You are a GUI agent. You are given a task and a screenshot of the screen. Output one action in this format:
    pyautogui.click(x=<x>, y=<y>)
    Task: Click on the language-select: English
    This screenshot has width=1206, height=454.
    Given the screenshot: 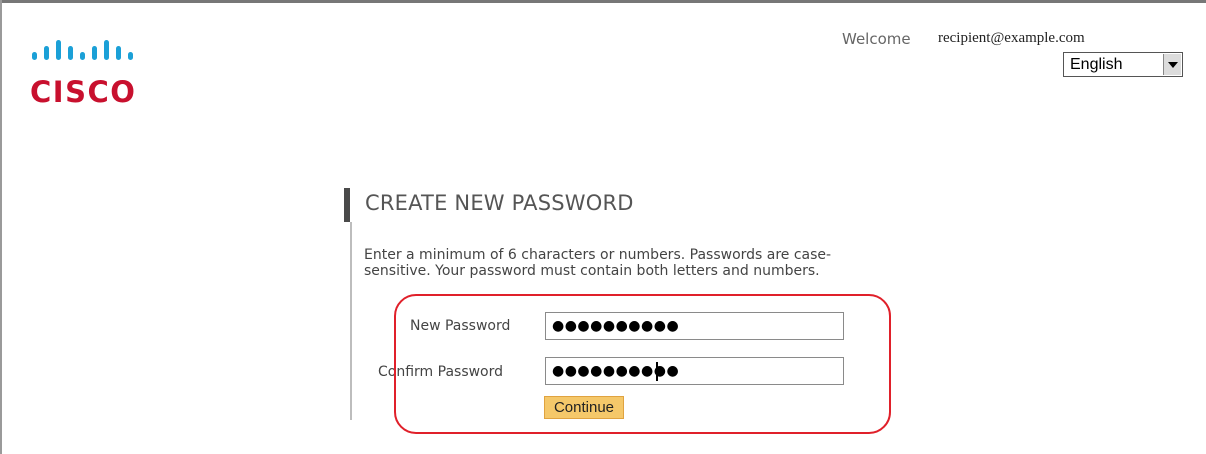 What is the action you would take?
    pyautogui.click(x=1123, y=64)
    